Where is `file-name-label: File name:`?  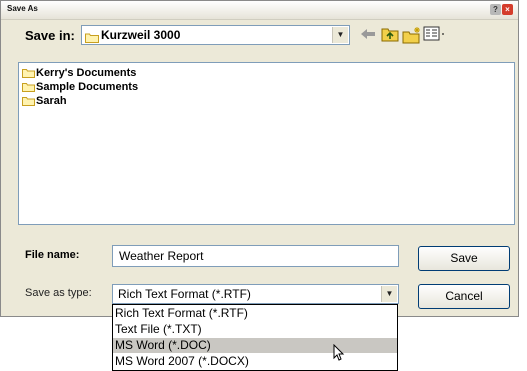 file-name-label: File name: is located at coordinates (52, 255).